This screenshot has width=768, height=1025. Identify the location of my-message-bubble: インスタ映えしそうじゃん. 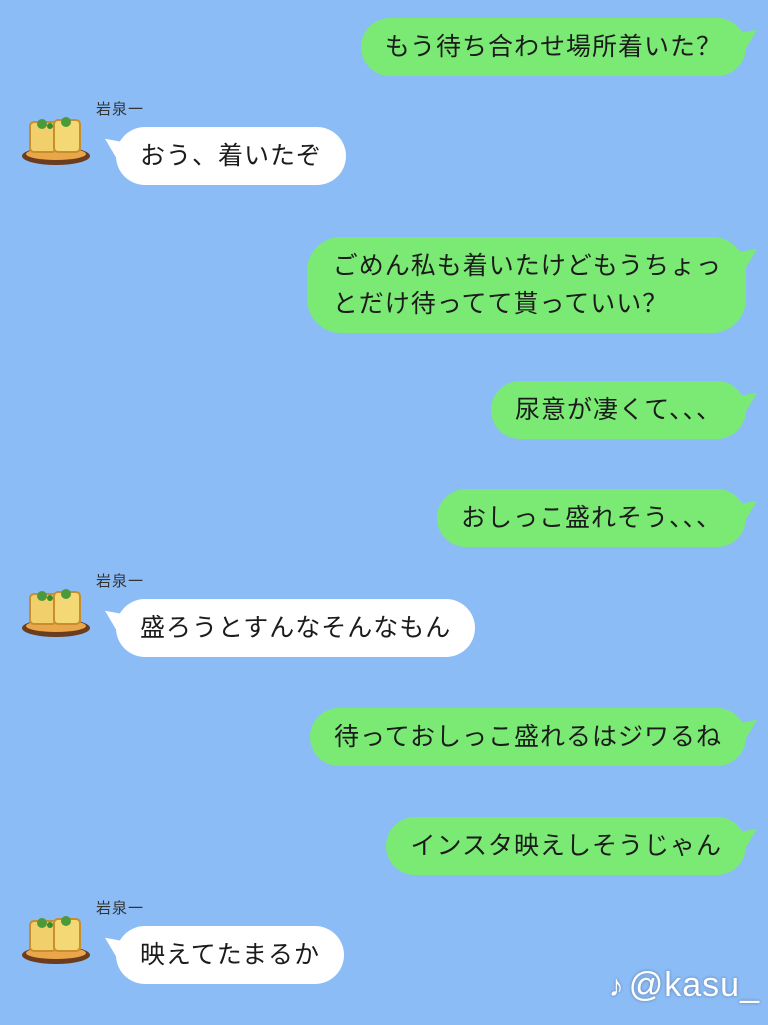
(566, 846).